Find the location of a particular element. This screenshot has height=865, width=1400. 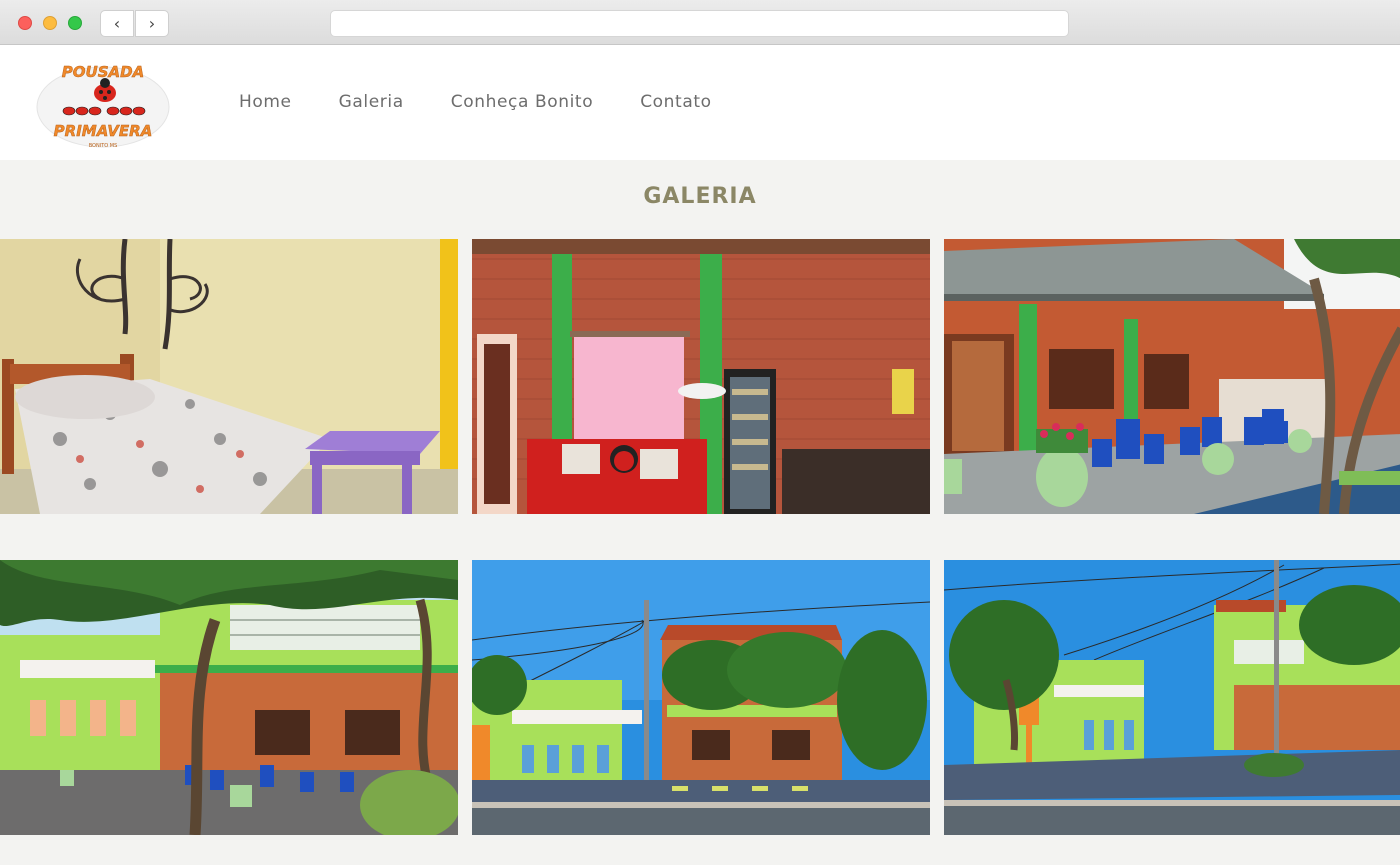

address-bar is located at coordinates (699, 23).